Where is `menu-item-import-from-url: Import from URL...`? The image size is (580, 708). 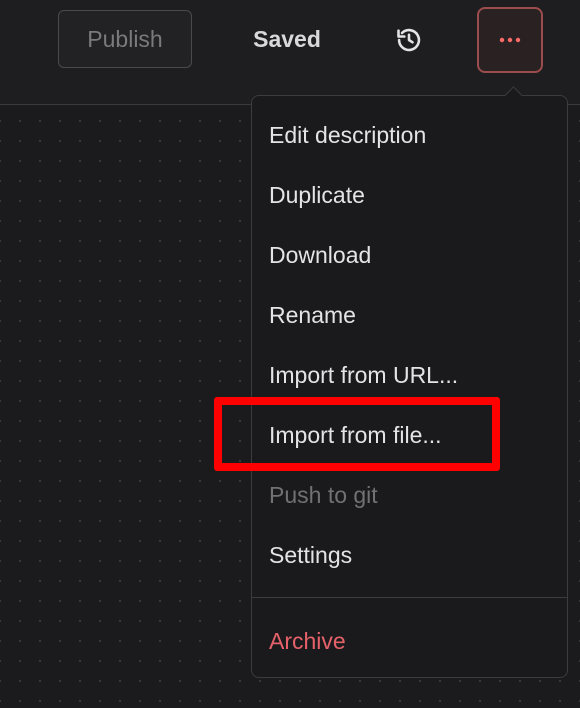
menu-item-import-from-url: Import from URL... is located at coordinates (363, 375).